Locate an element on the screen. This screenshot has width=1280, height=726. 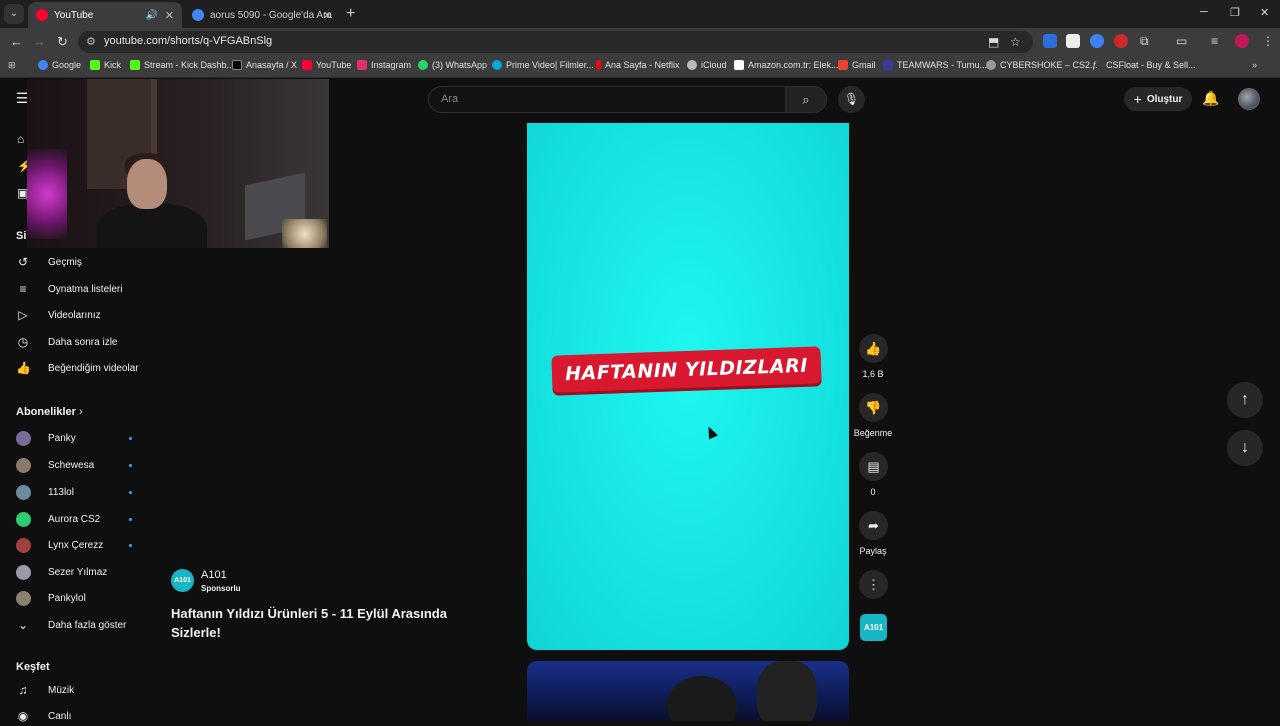
google-icon is located at coordinates (43, 65).